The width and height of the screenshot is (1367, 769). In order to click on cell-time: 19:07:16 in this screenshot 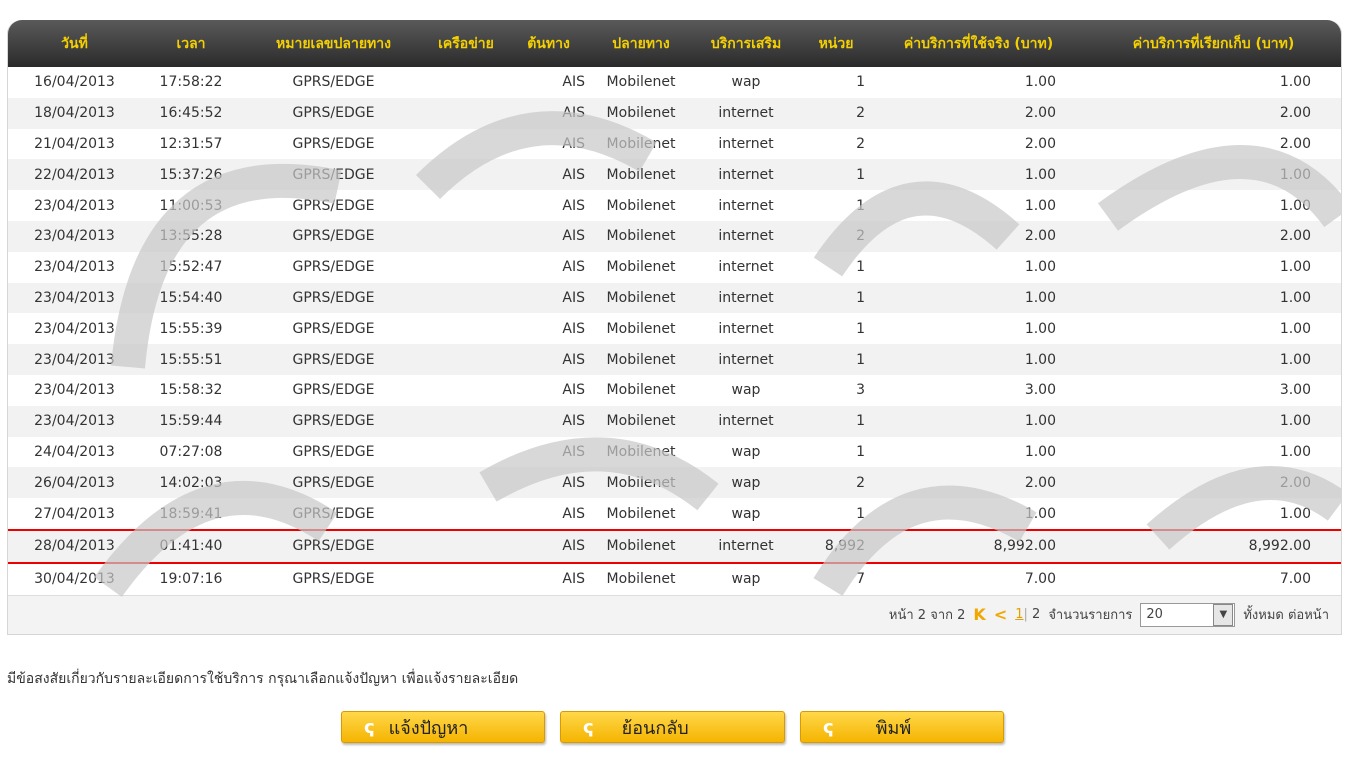, I will do `click(191, 579)`.